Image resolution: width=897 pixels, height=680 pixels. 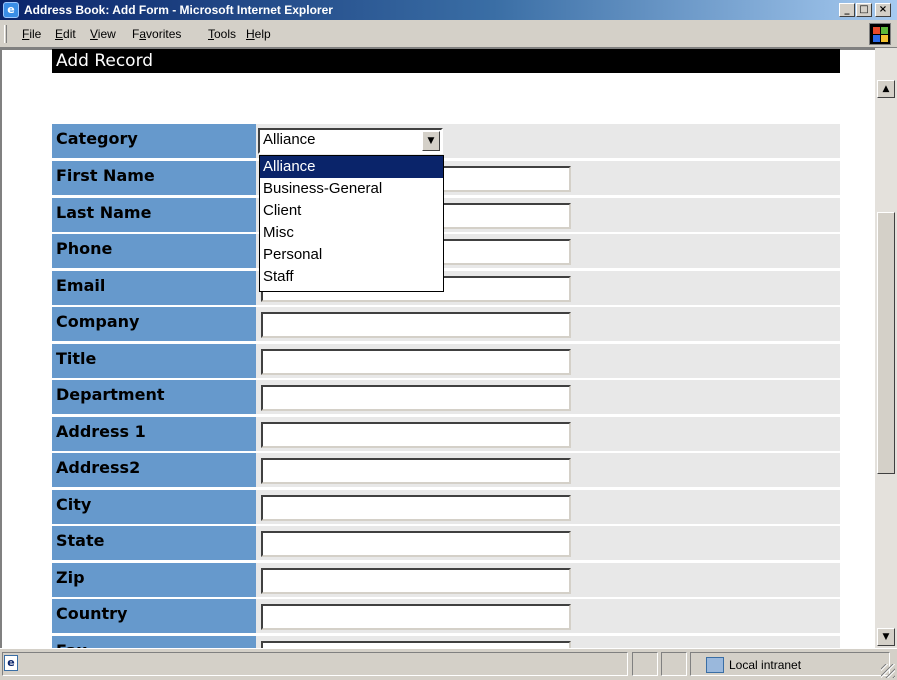 I want to click on category-label: Category, so click(x=154, y=141).